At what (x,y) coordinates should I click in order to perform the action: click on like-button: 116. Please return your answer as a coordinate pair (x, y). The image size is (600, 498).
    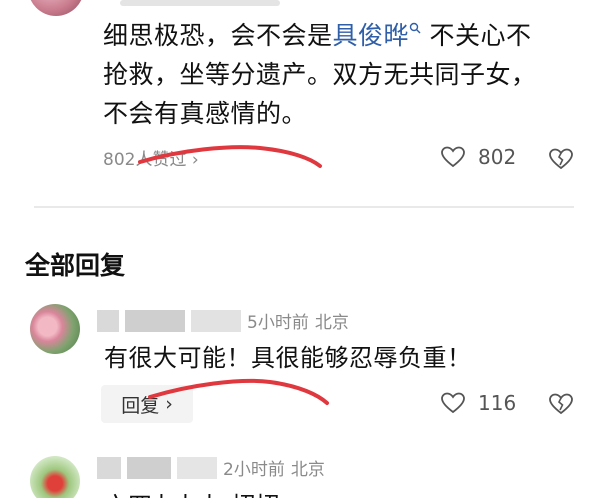
    Looking at the image, I should click on (478, 403).